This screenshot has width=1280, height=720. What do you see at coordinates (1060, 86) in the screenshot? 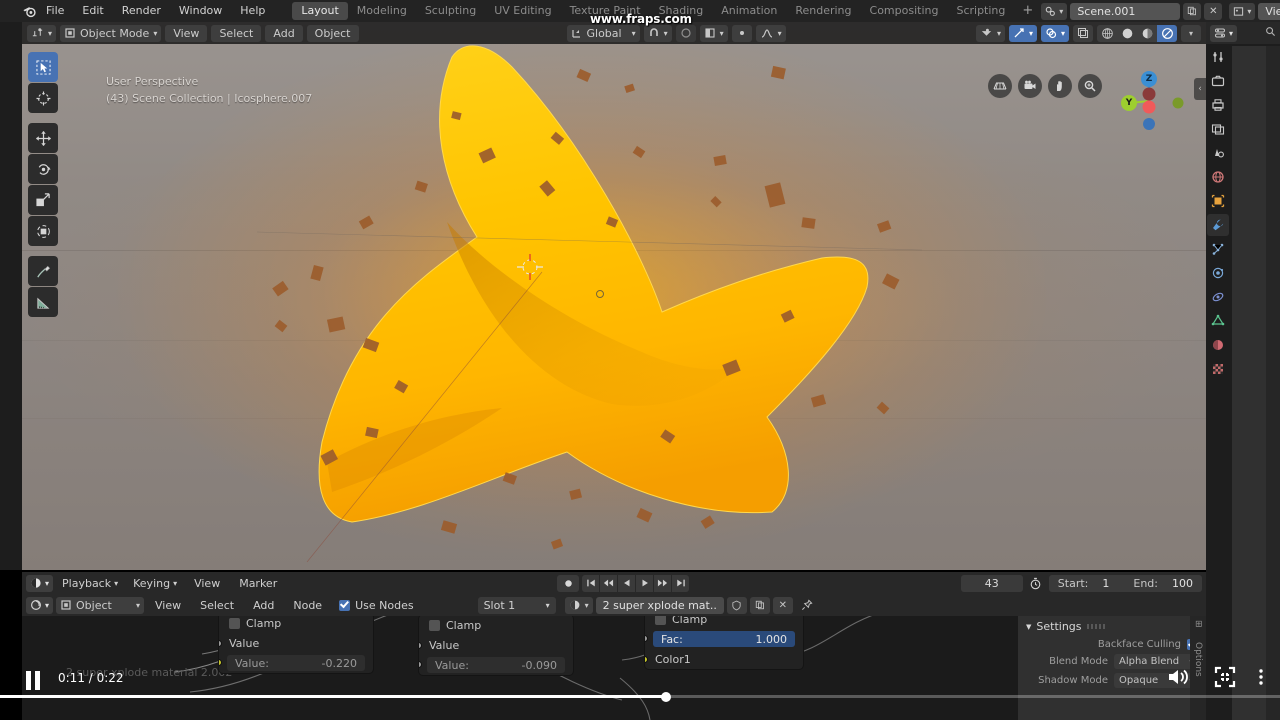
I see `pan-view-button` at bounding box center [1060, 86].